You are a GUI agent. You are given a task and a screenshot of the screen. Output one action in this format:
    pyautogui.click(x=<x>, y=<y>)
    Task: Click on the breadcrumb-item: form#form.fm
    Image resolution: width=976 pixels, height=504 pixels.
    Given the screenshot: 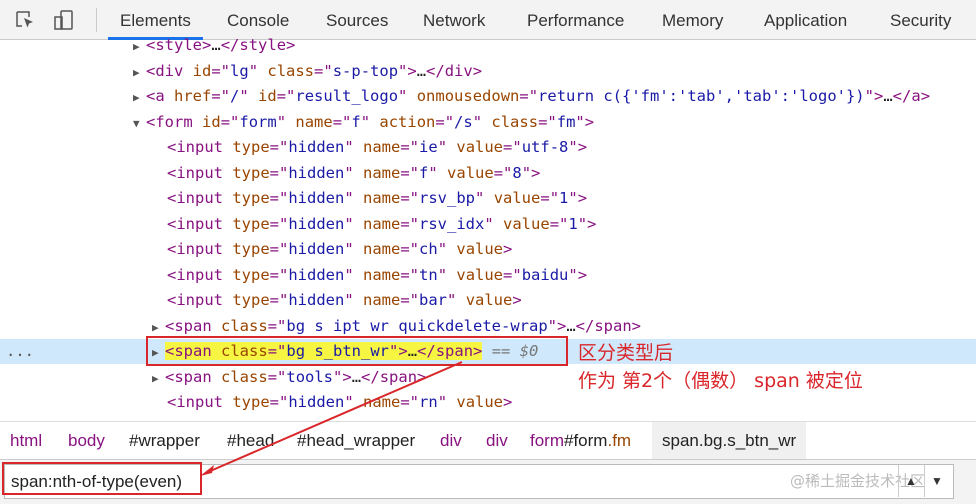 What is the action you would take?
    pyautogui.click(x=580, y=440)
    